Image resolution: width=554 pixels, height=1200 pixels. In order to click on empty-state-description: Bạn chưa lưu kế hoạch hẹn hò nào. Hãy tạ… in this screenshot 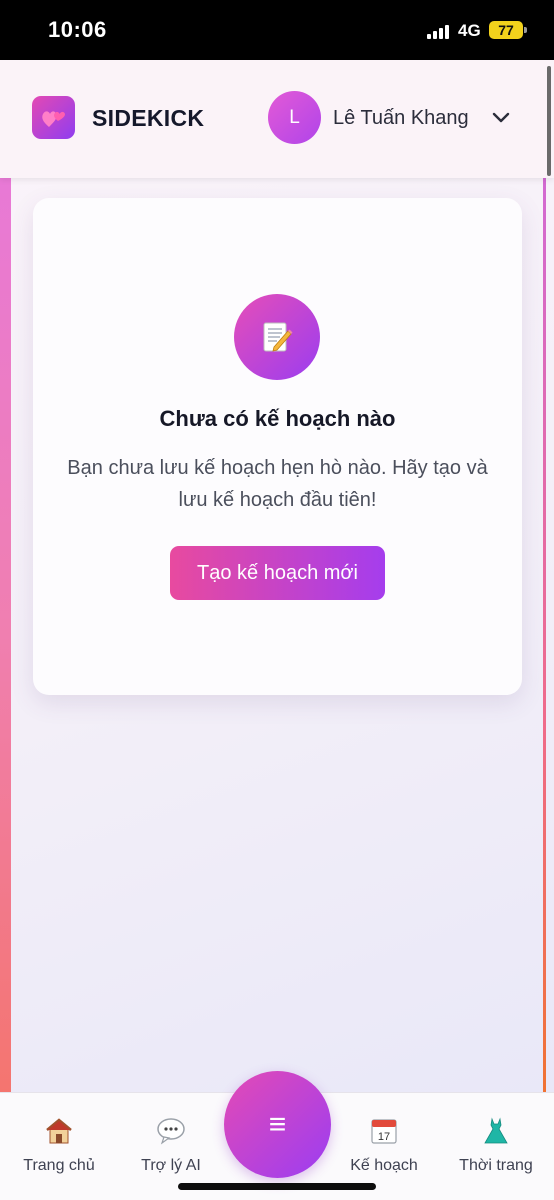, I will do `click(277, 484)`.